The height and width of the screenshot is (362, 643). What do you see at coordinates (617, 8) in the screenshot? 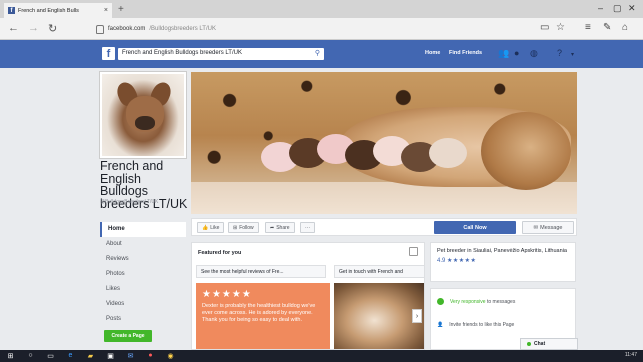
I see `maximize-icon: ▢` at bounding box center [617, 8].